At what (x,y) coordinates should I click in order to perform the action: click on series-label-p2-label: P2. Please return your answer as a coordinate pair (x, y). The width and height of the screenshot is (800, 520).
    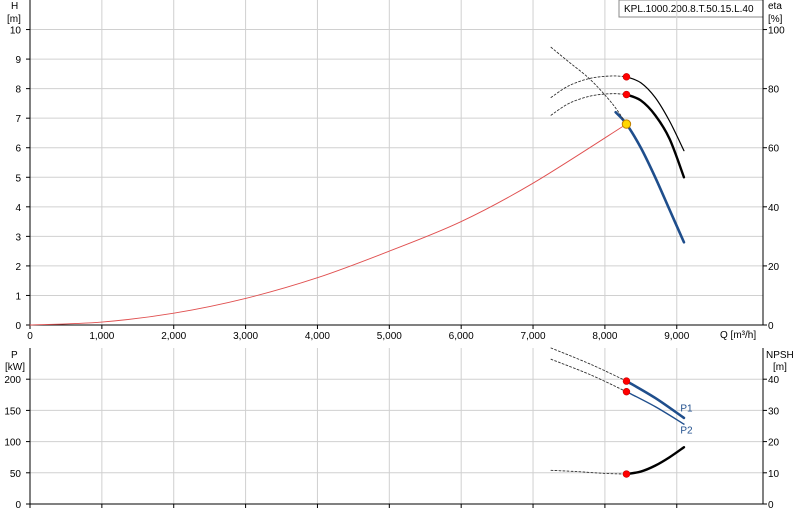
    Looking at the image, I should click on (686, 430).